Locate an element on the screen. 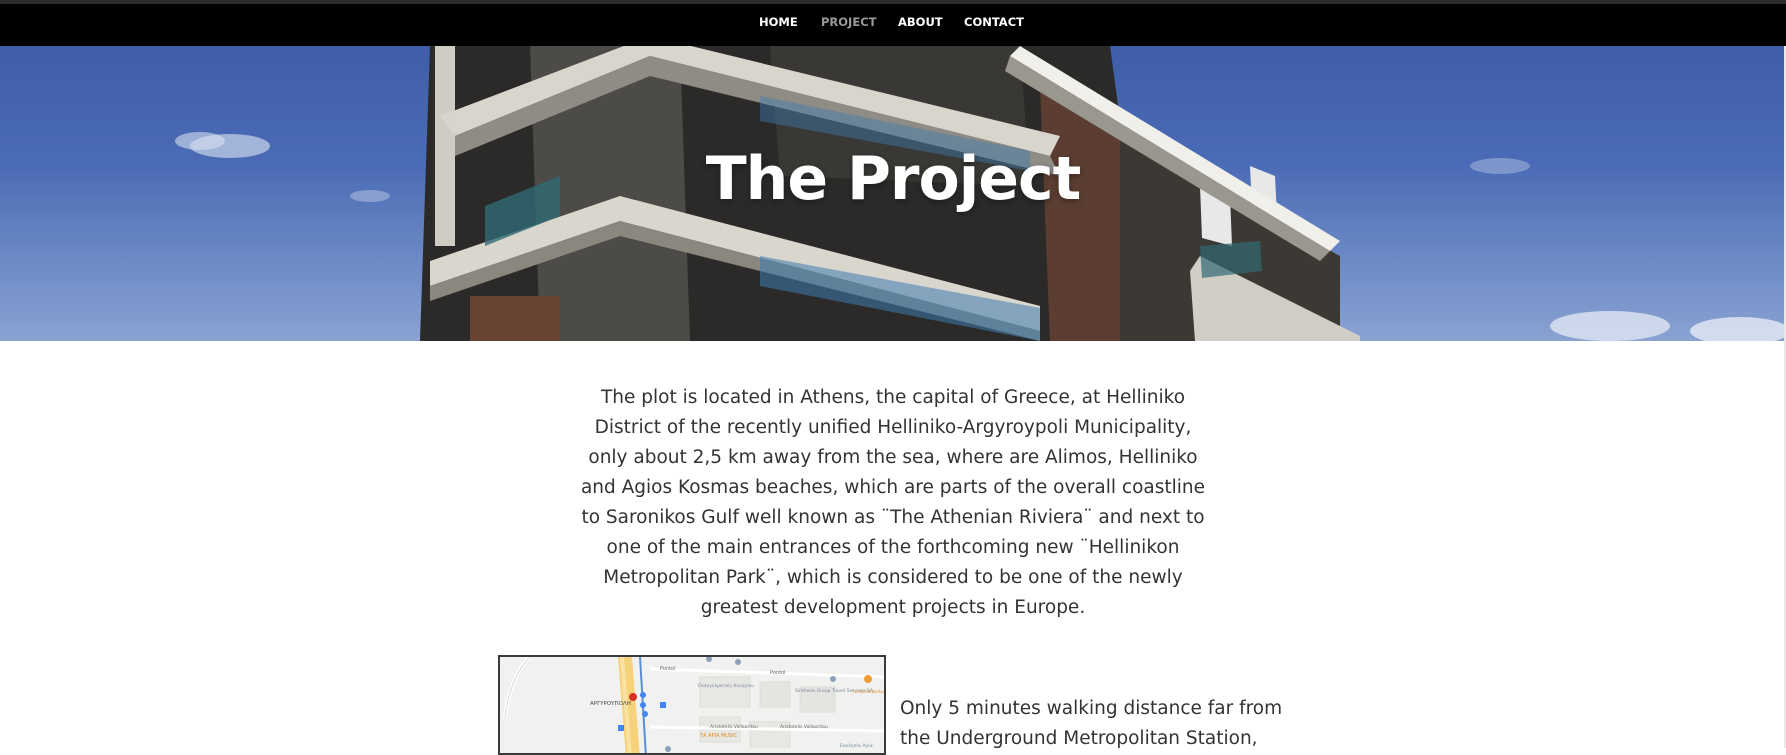  nav-contact: CONTACT is located at coordinates (994, 22).